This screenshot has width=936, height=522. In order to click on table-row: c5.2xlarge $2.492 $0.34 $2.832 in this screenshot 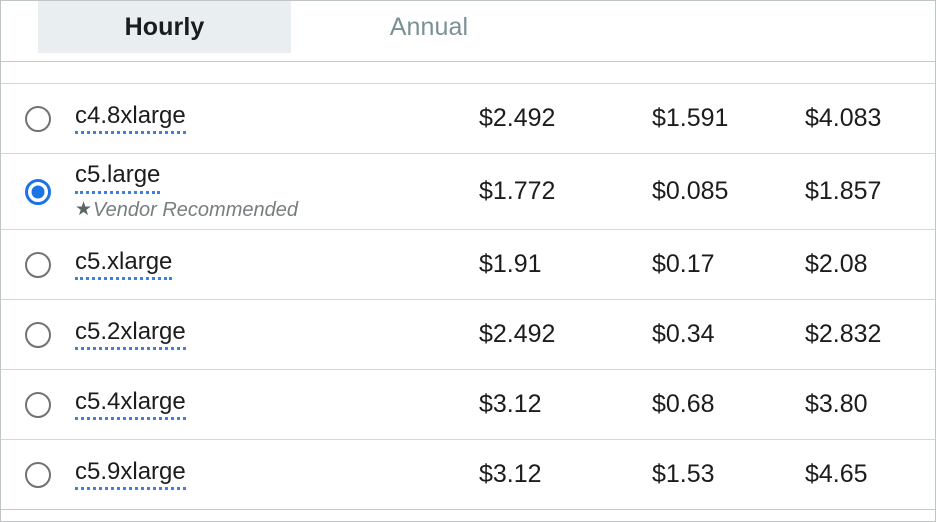, I will do `click(468, 335)`.